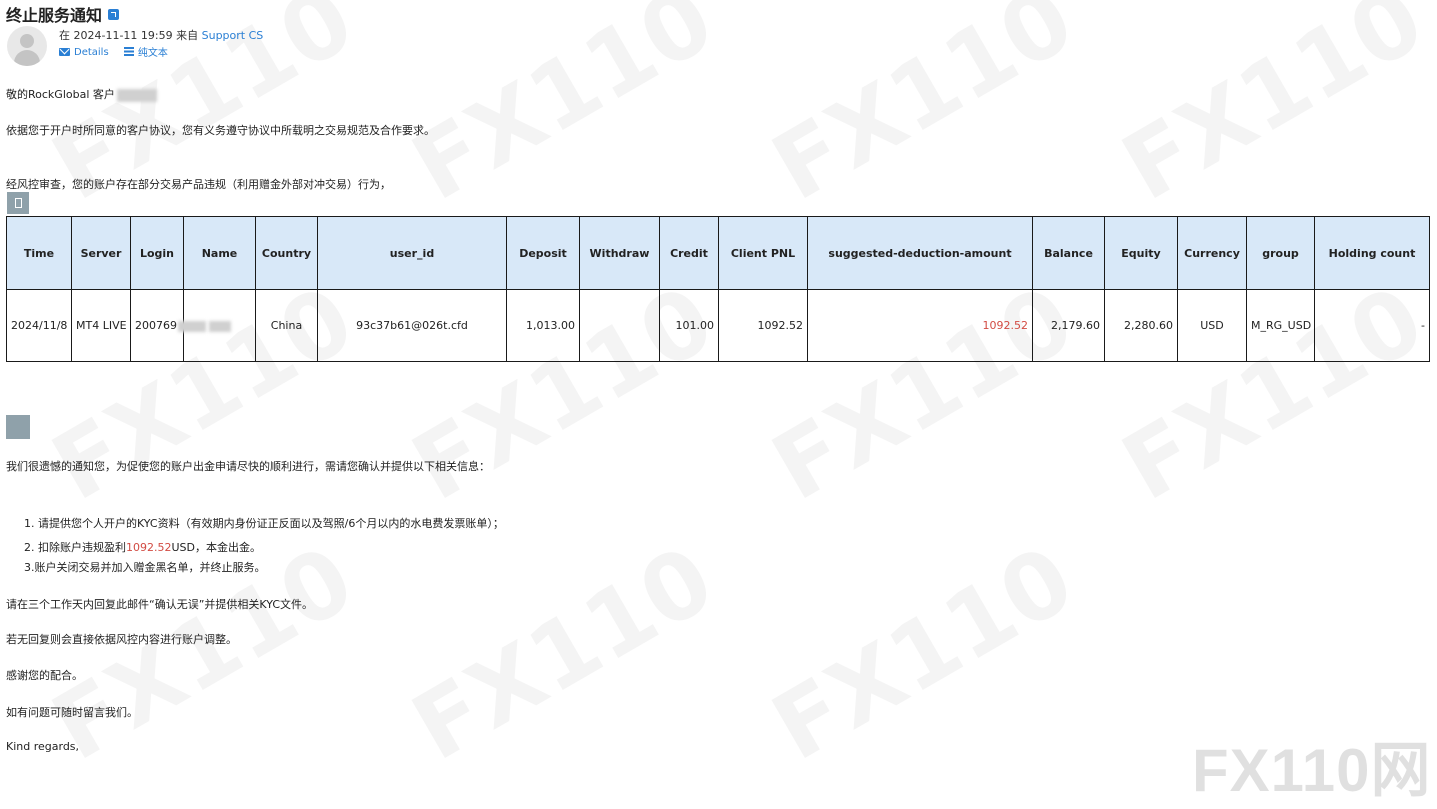  What do you see at coordinates (1212, 325) in the screenshot?
I see `cell-currency: USD` at bounding box center [1212, 325].